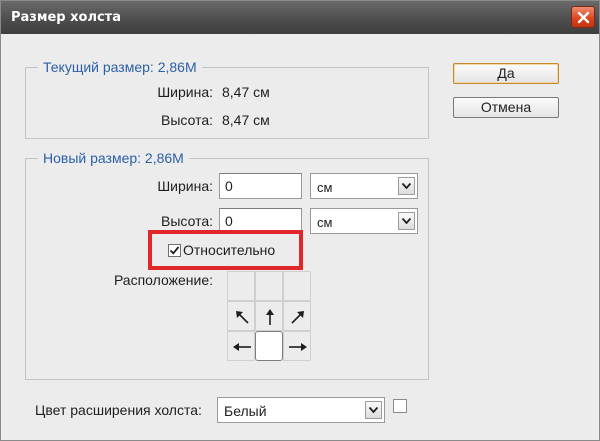 Image resolution: width=600 pixels, height=441 pixels. I want to click on arrow-up-right-icon, so click(297, 317).